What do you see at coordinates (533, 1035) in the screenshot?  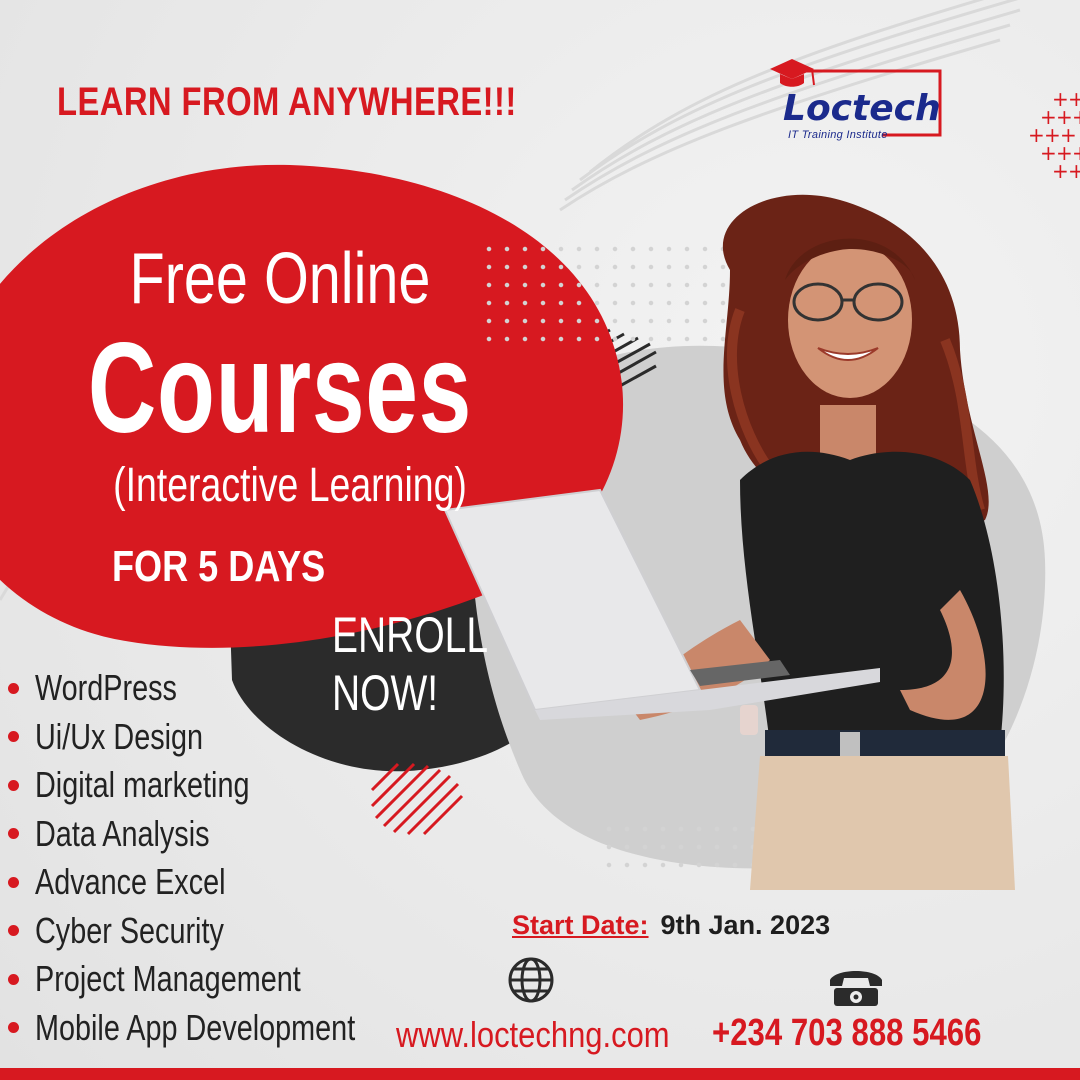 I see `website-link: www.loctechng.com` at bounding box center [533, 1035].